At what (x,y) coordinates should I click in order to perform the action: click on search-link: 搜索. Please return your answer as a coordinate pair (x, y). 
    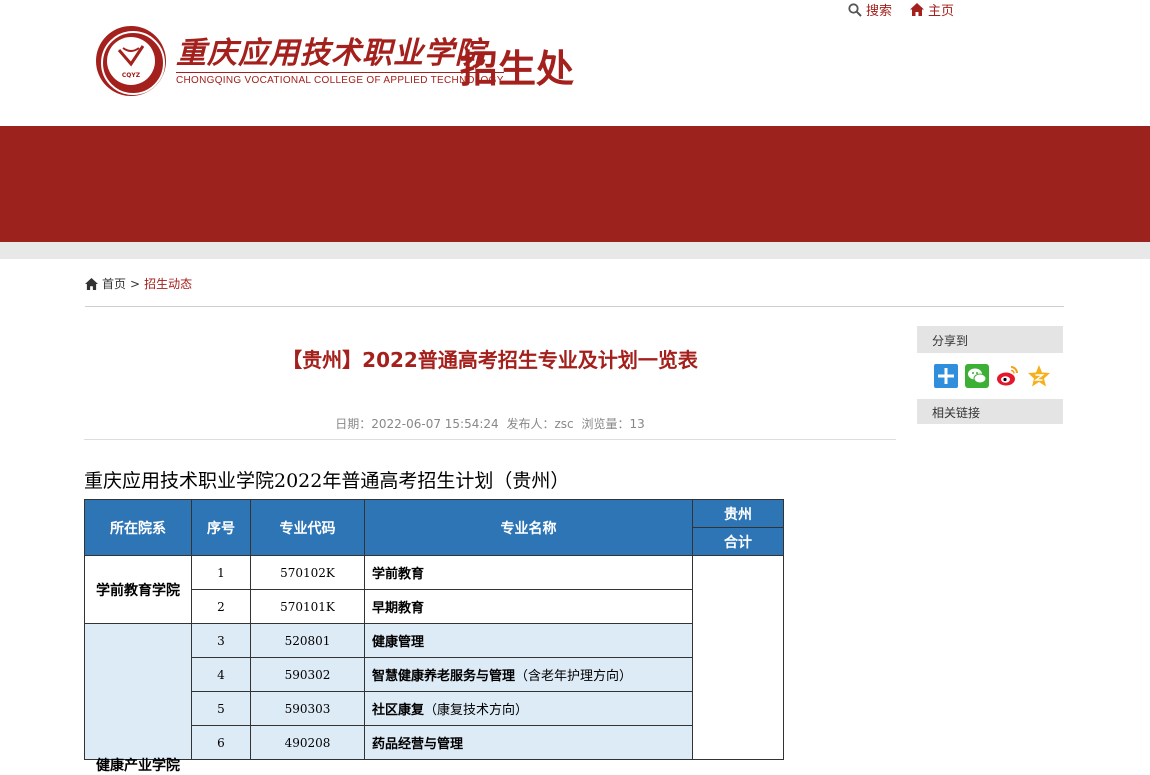
    Looking at the image, I should click on (870, 9).